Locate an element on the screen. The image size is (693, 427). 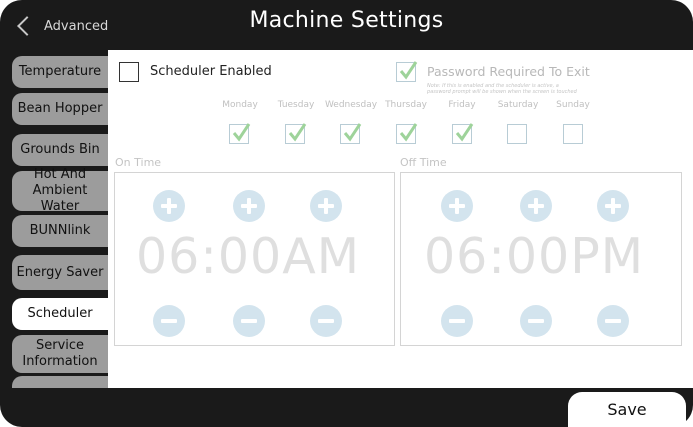
sidebar-item-hot-and-ambient-water: Hot And Ambient Water is located at coordinates (60, 190).